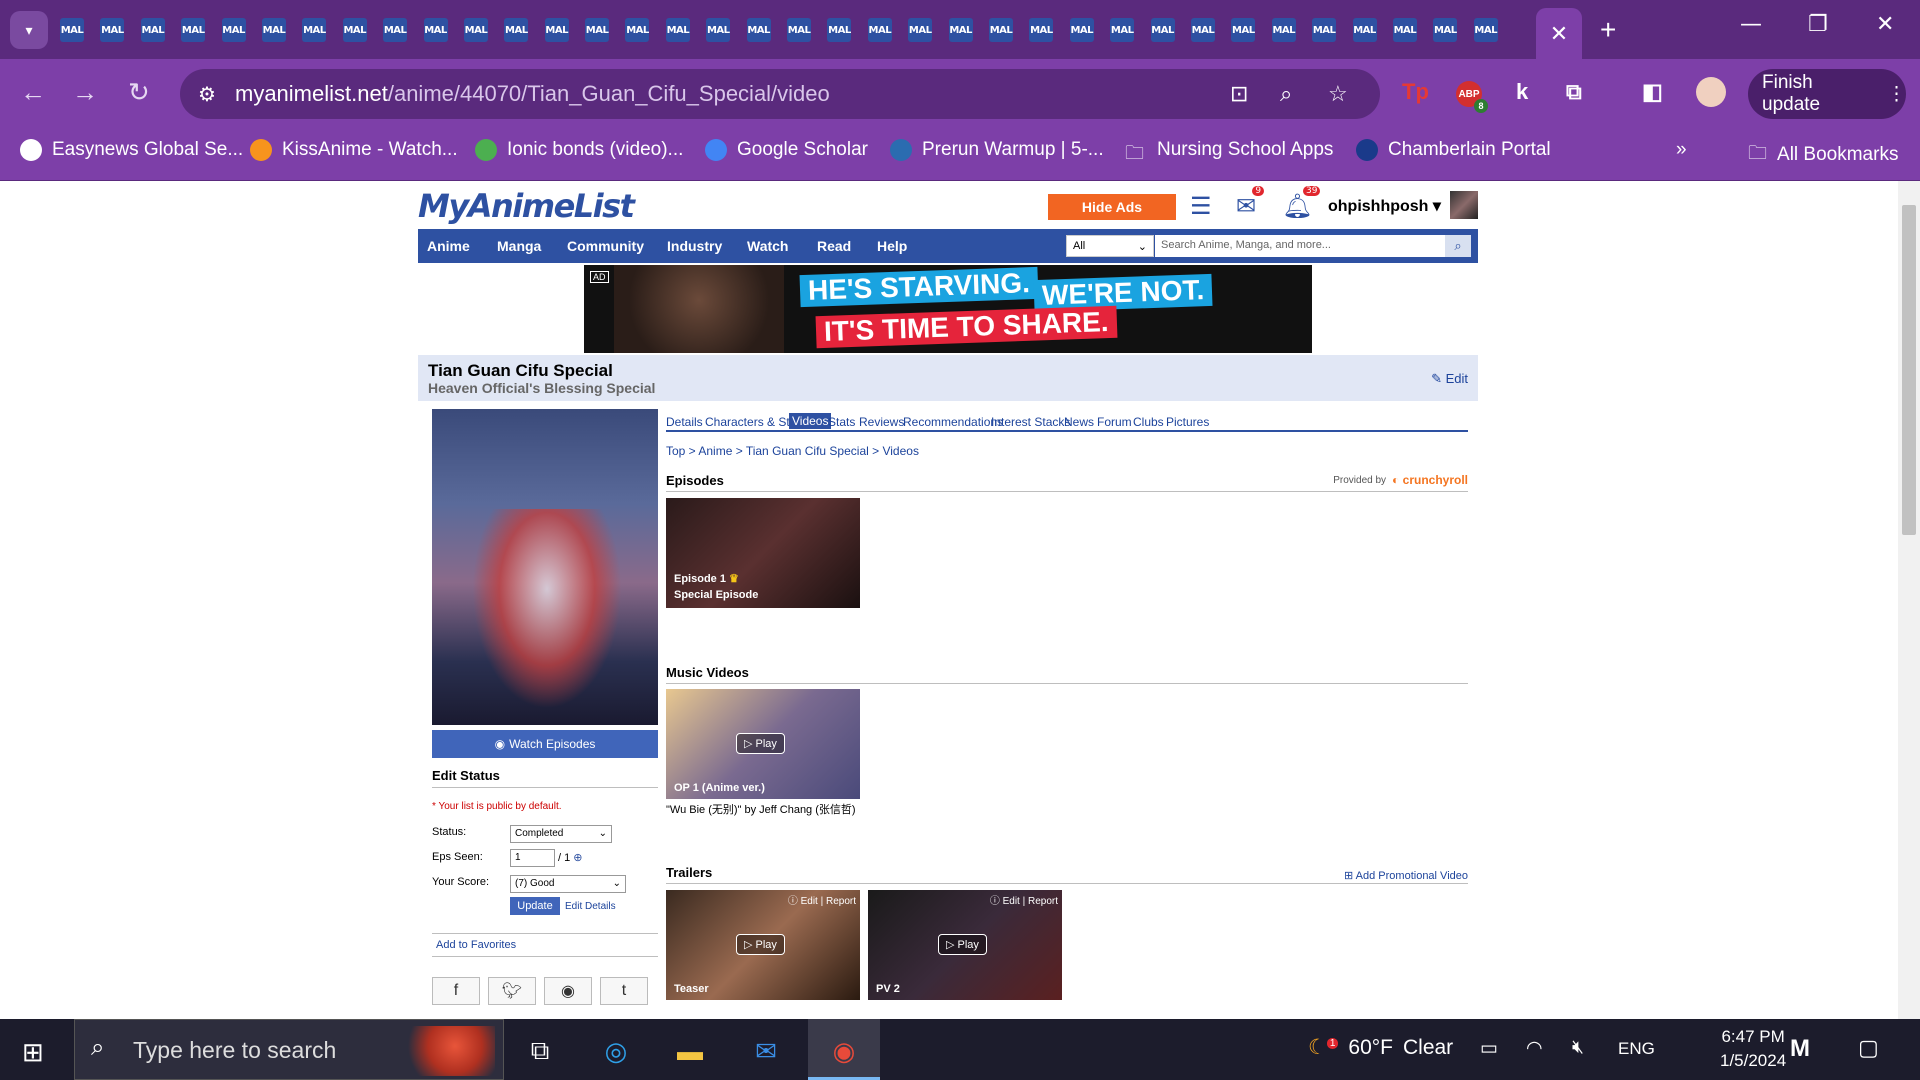 This screenshot has width=1920, height=1080. Describe the element at coordinates (1534, 1048) in the screenshot. I see `wifi-icon: ◠` at that location.